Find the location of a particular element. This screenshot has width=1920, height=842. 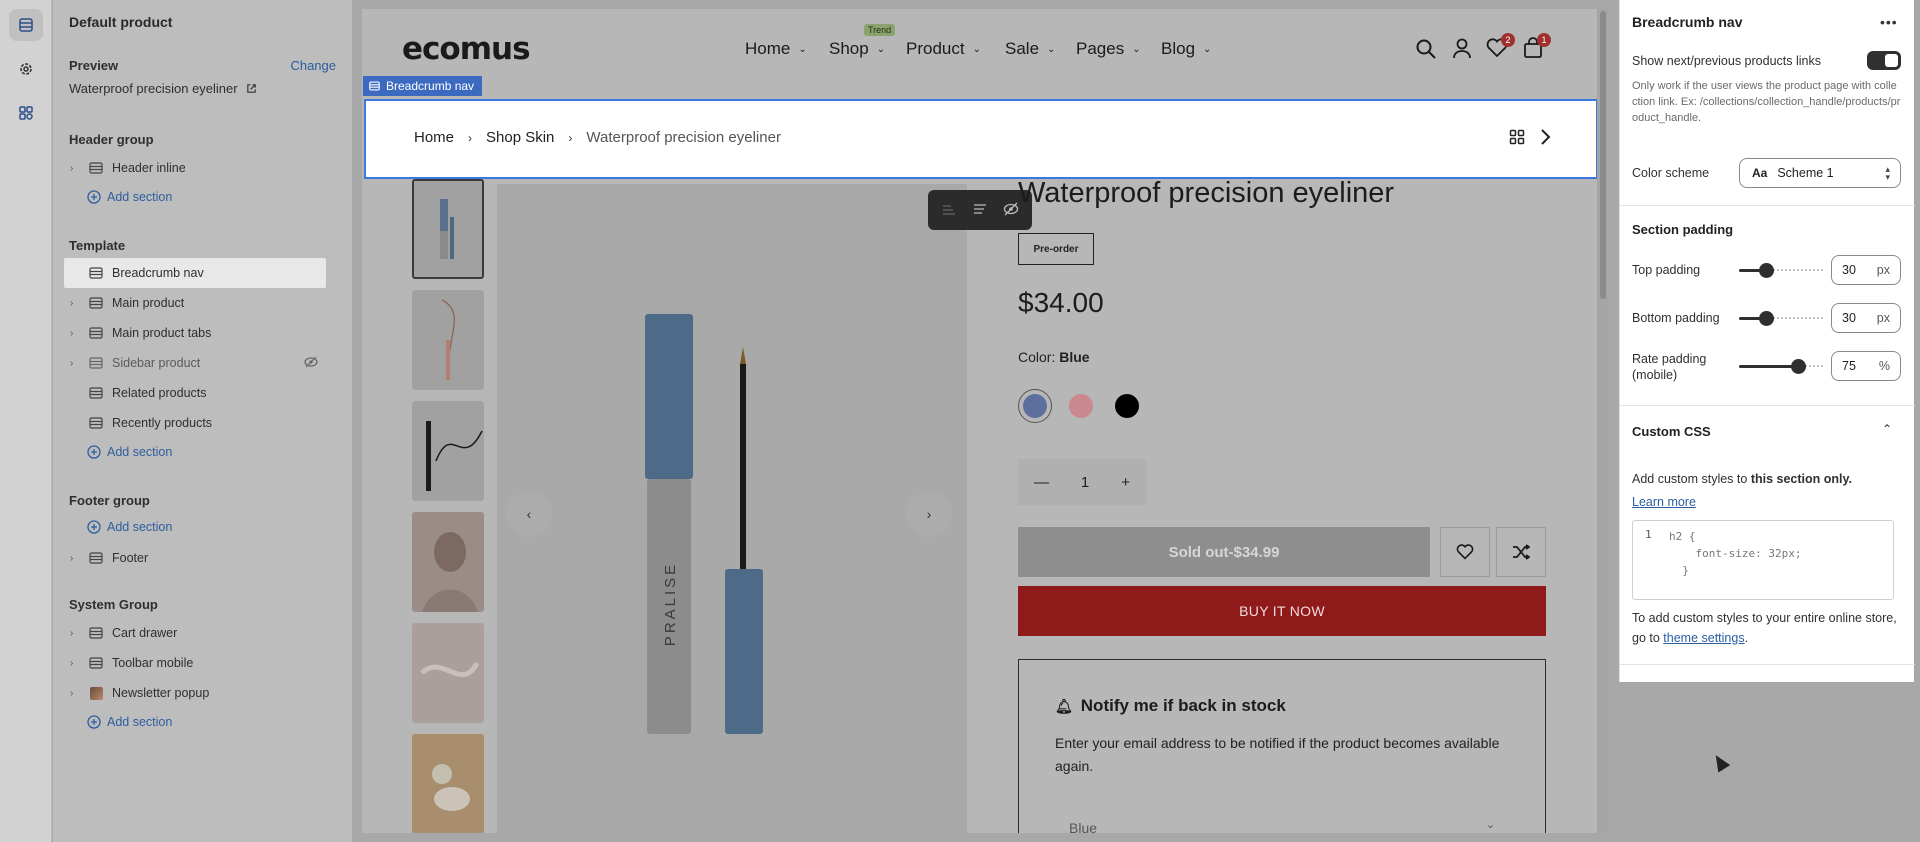

top-padding-input: 30 px is located at coordinates (1866, 270).